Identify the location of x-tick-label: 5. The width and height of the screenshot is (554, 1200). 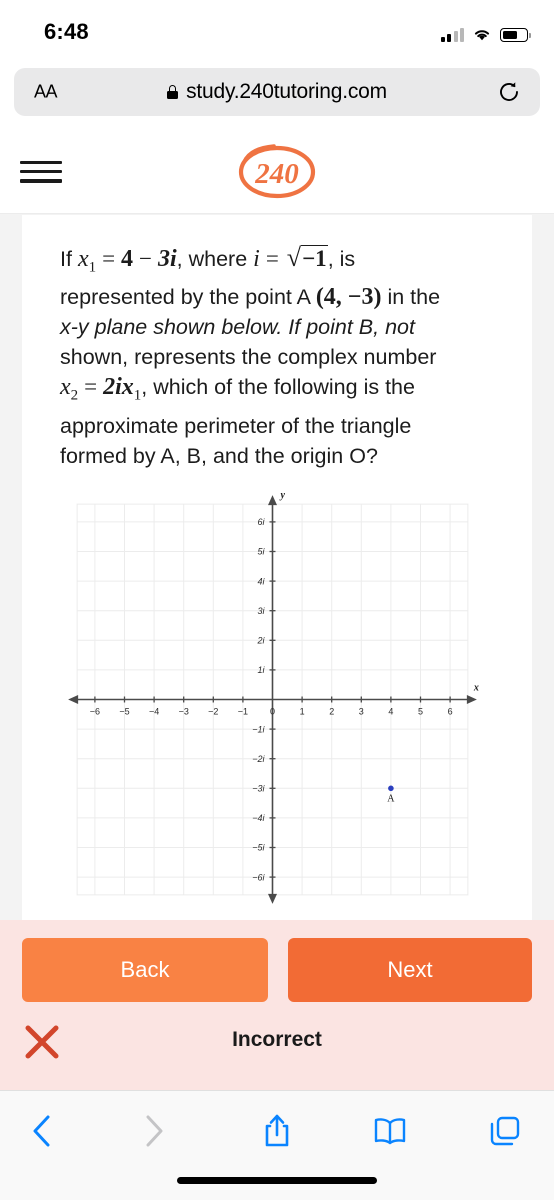
(420, 712).